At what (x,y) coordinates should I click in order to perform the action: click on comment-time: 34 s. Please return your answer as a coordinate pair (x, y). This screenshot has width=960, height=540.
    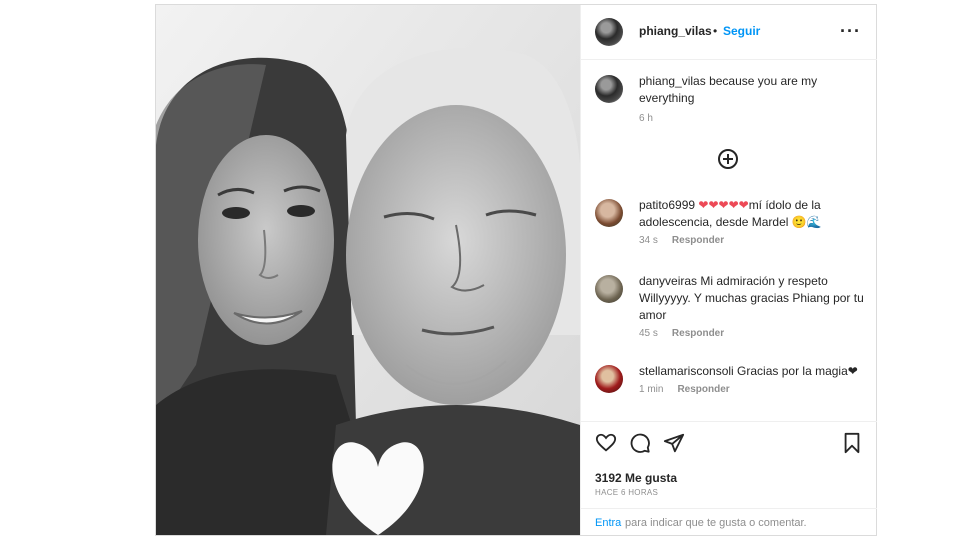
    Looking at the image, I should click on (648, 240).